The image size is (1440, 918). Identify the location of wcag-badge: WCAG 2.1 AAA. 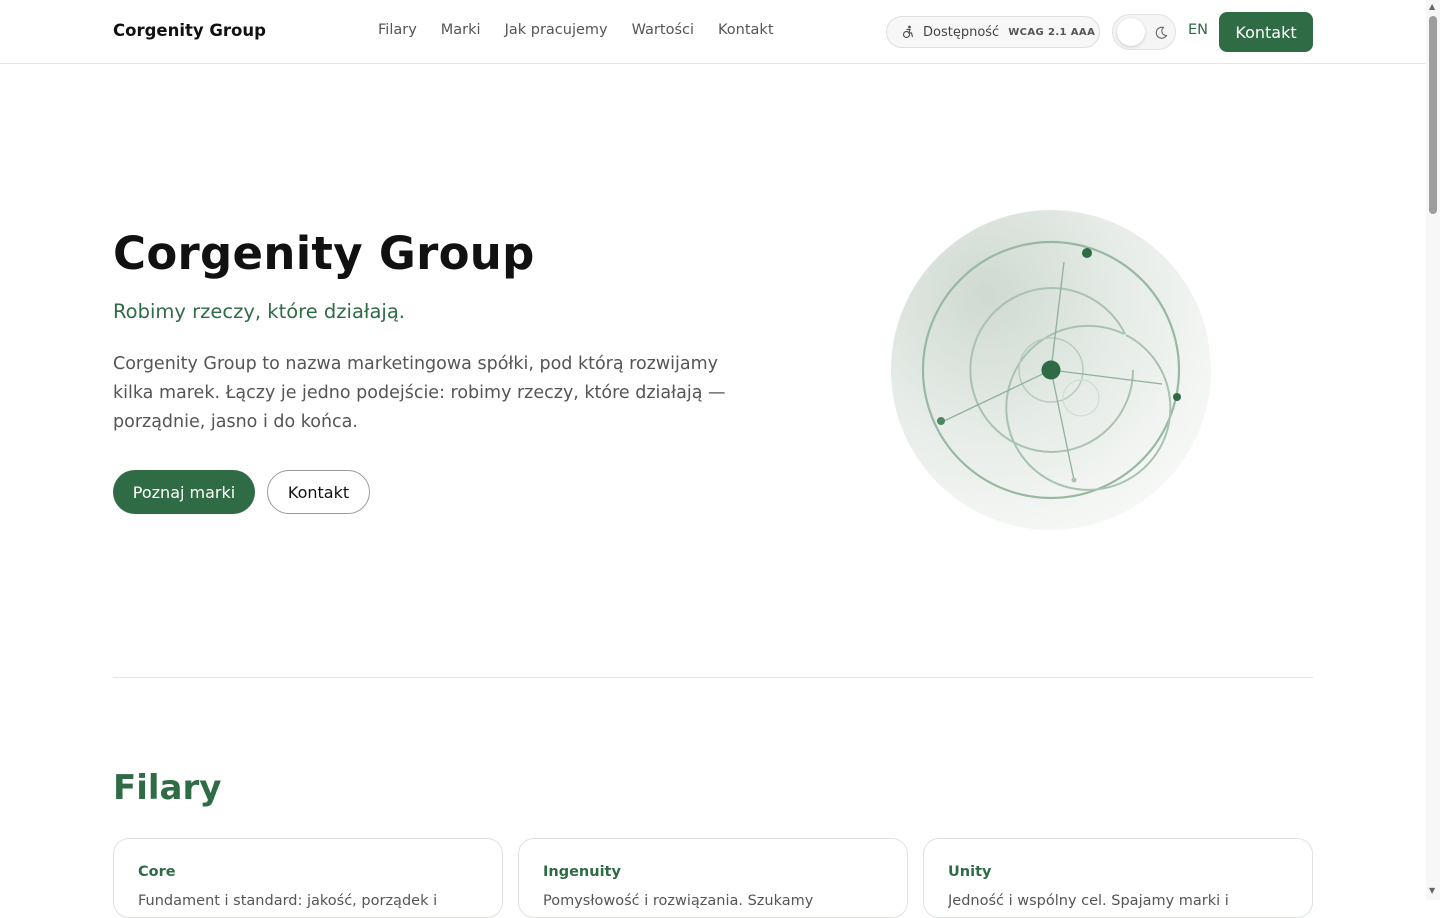
(1052, 32).